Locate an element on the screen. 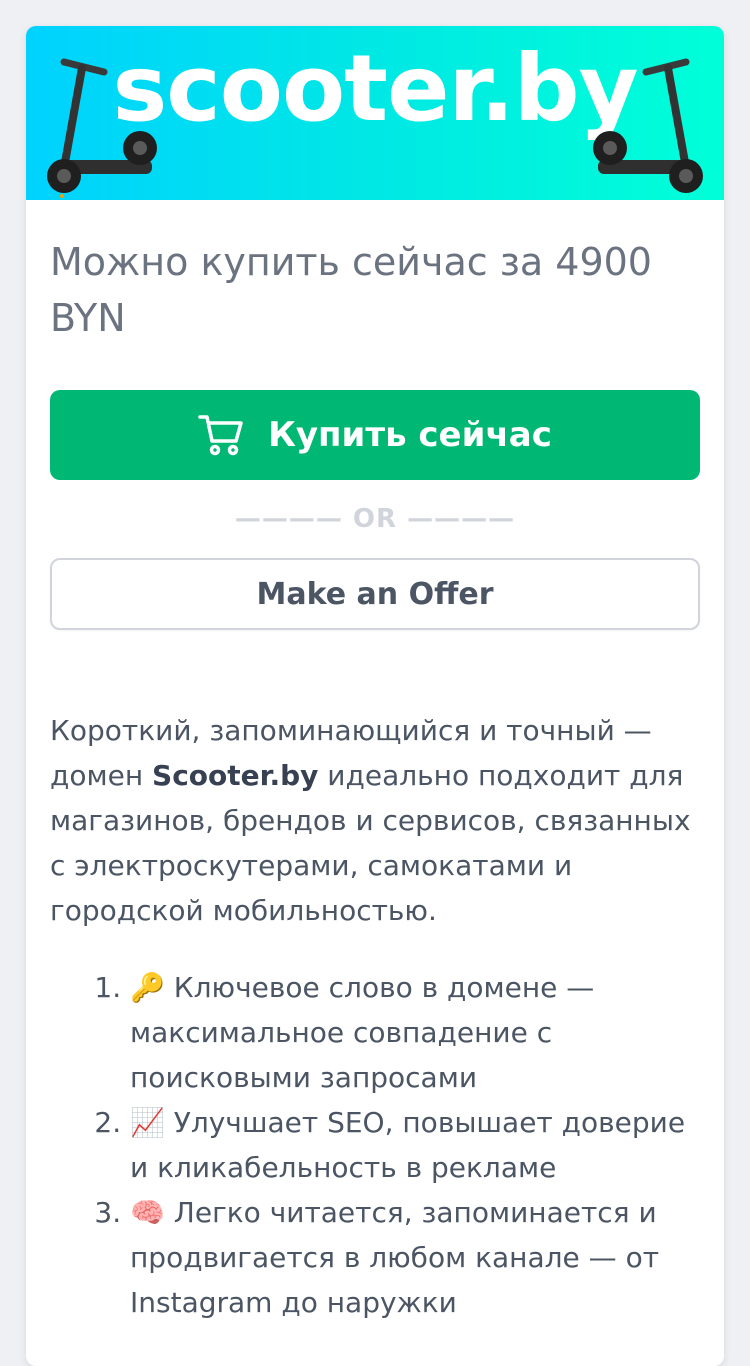 This screenshot has width=750, height=1366. cart-icon is located at coordinates (220, 435).